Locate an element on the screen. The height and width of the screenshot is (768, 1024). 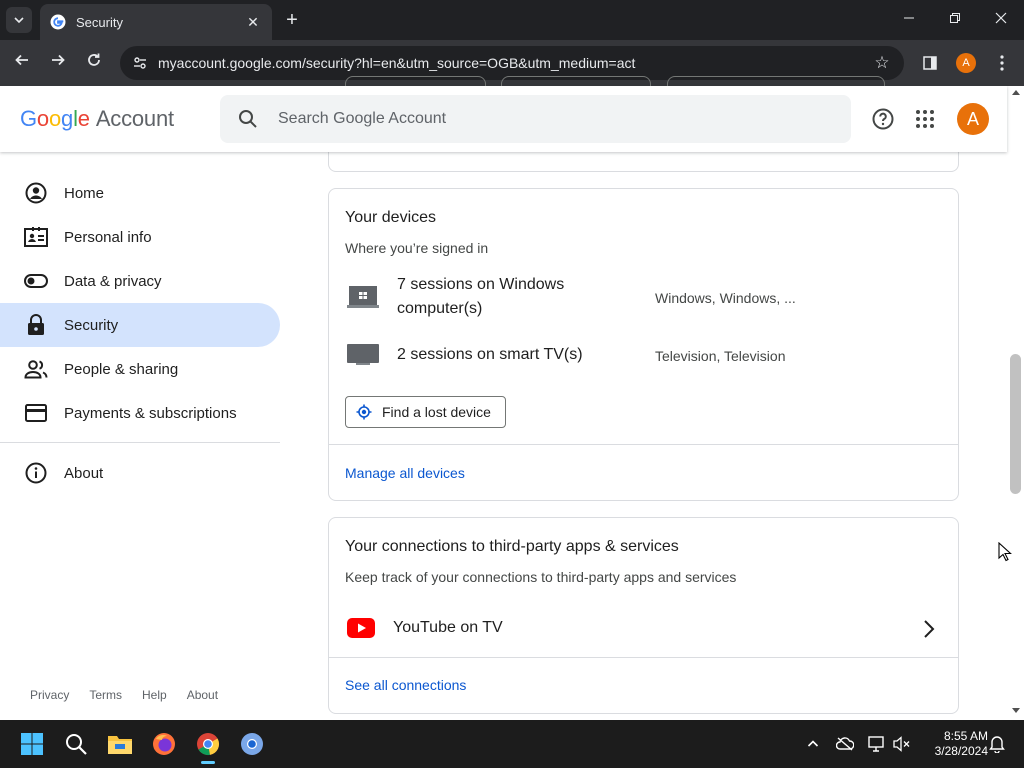
taskbar-file-explorer is located at coordinates (120, 744).